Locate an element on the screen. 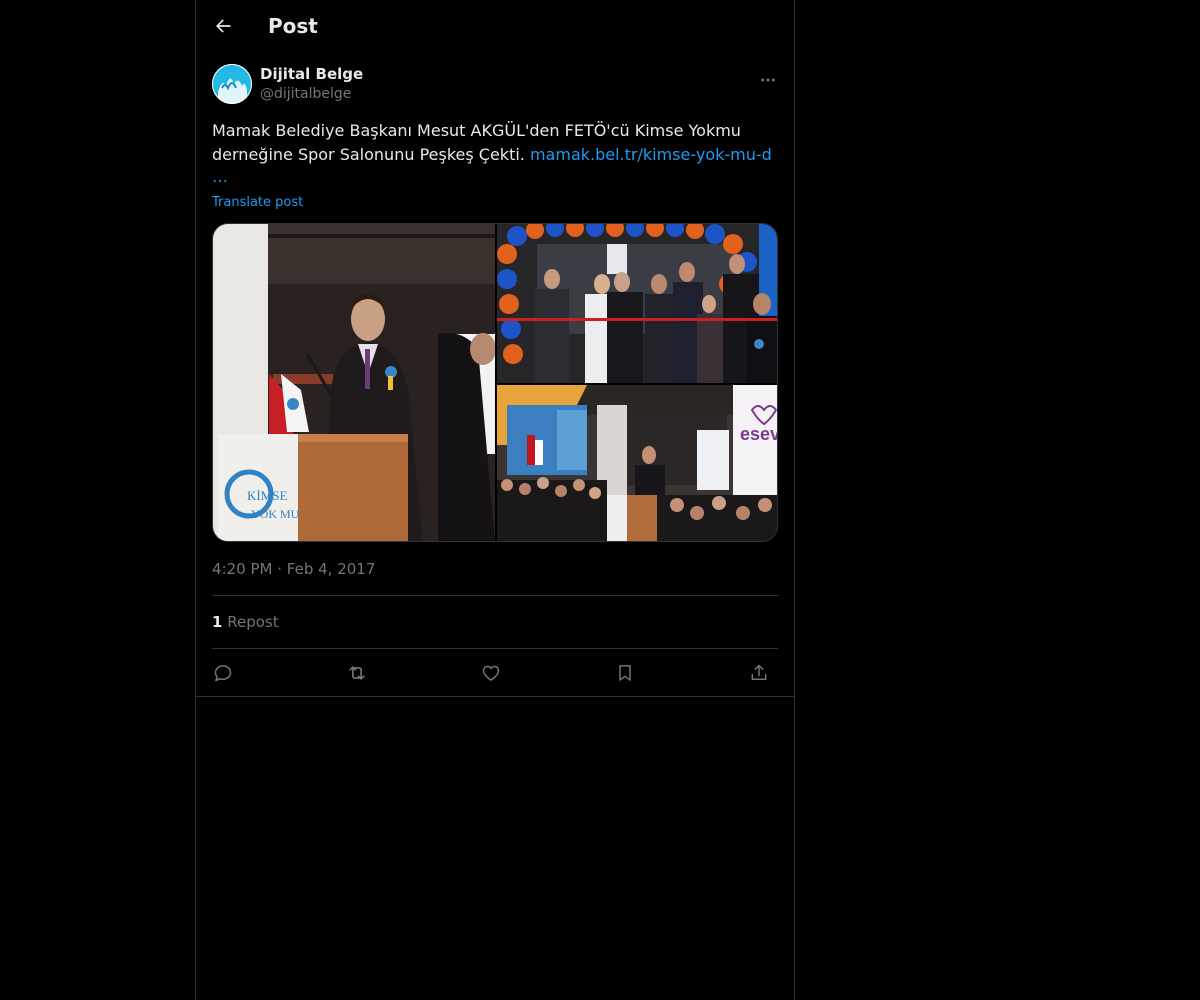 This screenshot has height=1000, width=1200. arrow-left-icon is located at coordinates (223, 26).